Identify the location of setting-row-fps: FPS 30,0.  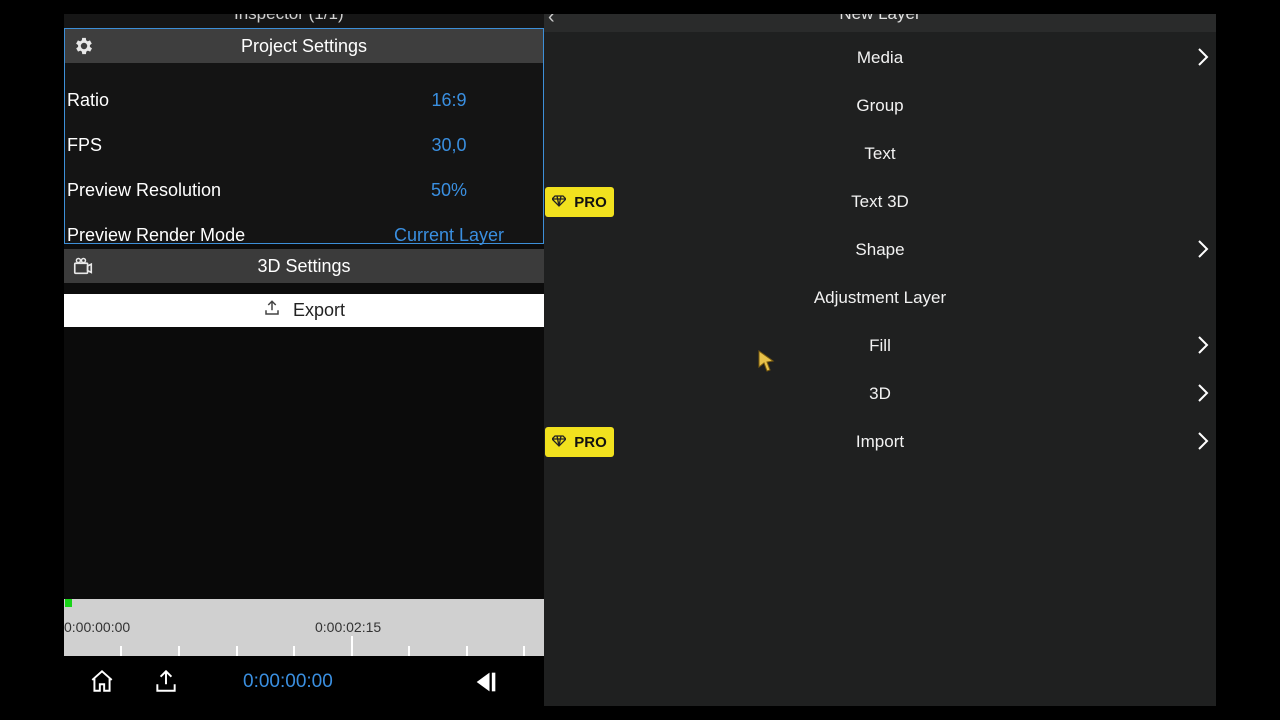
(304, 145).